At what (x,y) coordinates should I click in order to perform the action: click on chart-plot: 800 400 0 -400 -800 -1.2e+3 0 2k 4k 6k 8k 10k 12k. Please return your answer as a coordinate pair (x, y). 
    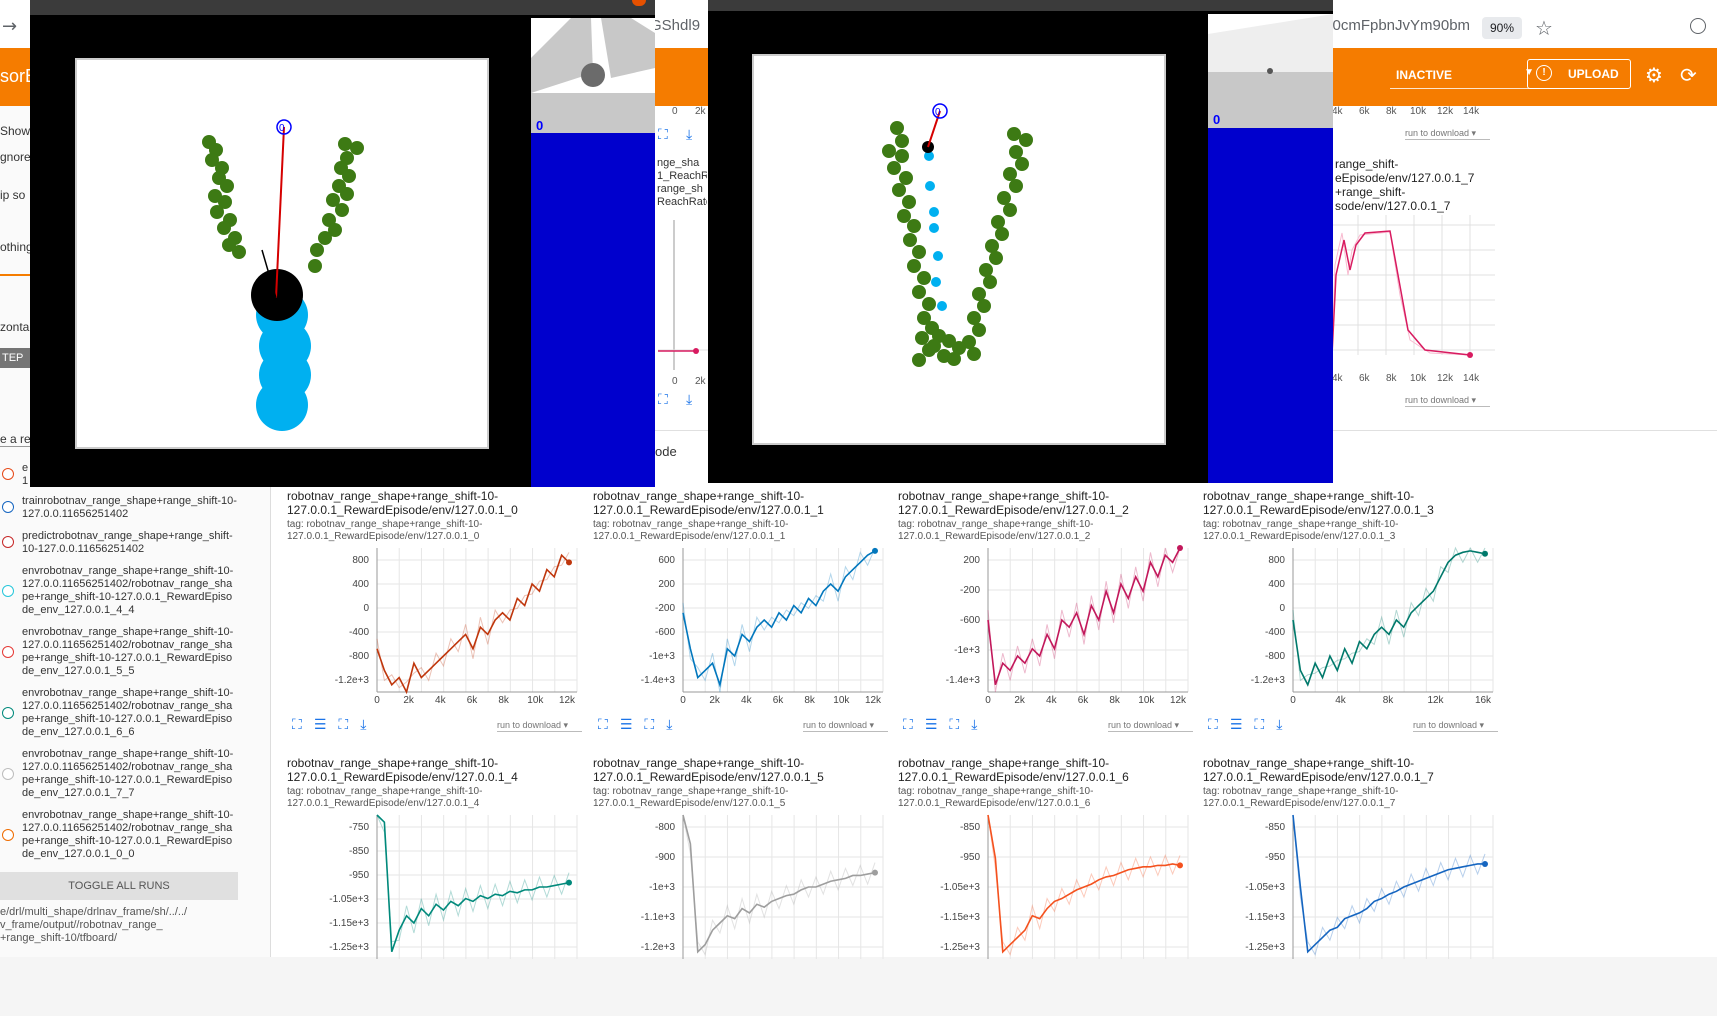
    Looking at the image, I should click on (435, 624).